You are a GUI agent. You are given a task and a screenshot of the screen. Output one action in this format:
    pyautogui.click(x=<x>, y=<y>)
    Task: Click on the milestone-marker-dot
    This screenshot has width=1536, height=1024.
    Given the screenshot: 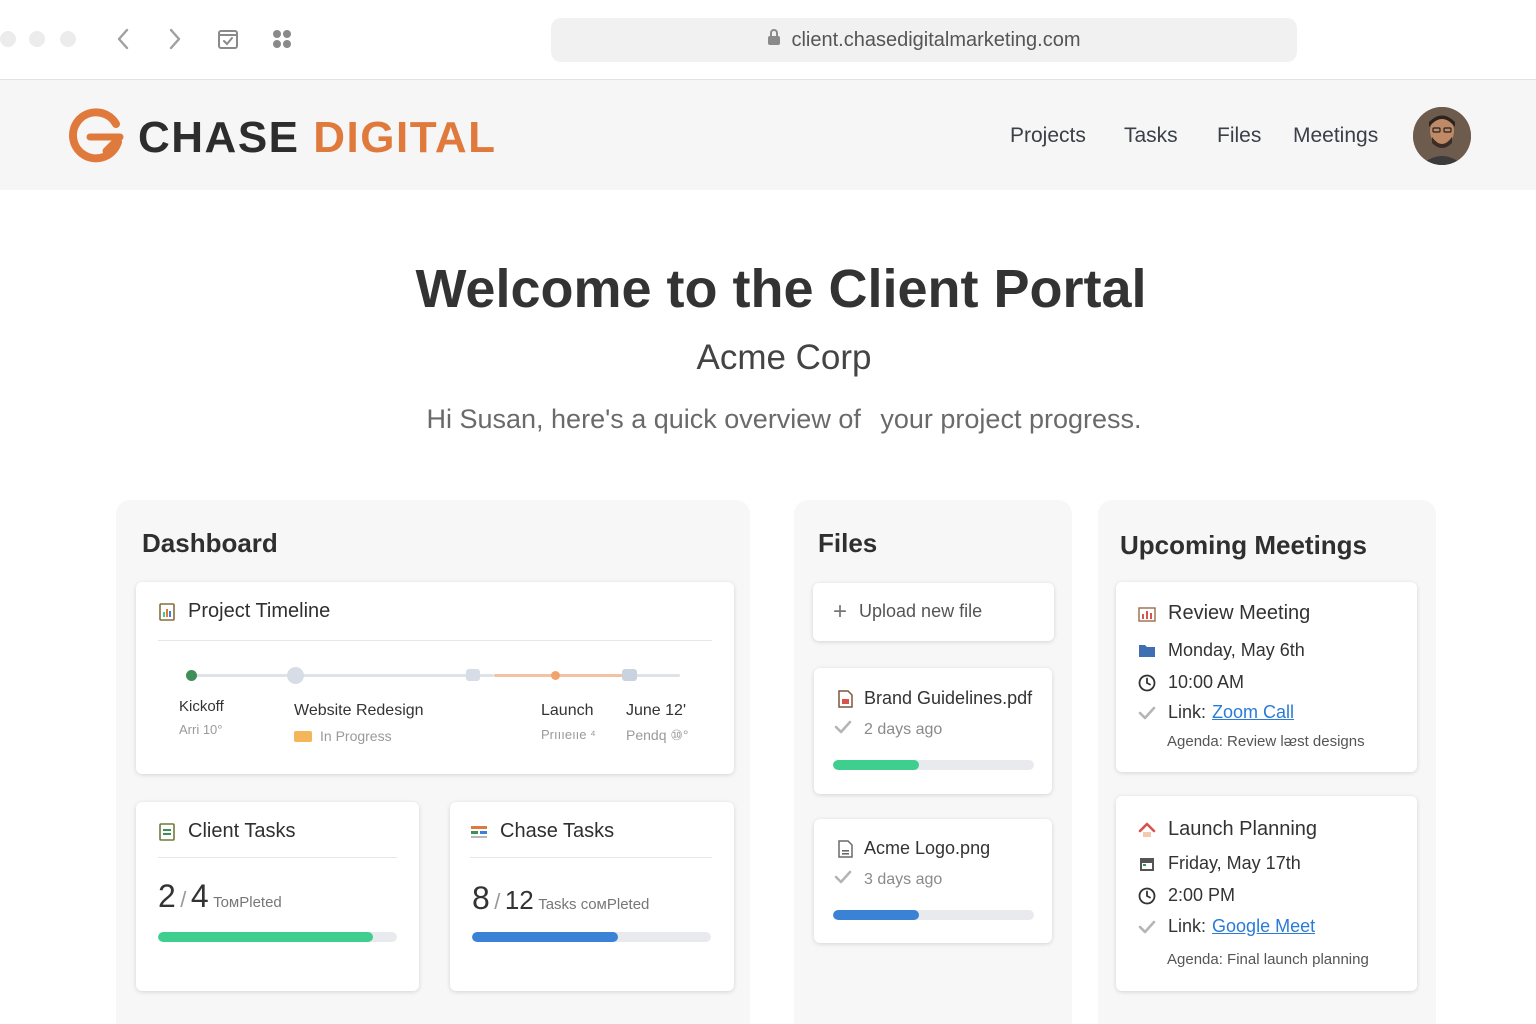 What is the action you would take?
    pyautogui.click(x=473, y=675)
    